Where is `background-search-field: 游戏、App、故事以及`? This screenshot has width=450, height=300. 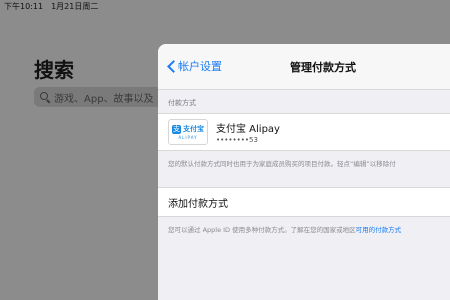
background-search-field: 游戏、App、故事以及 is located at coordinates (104, 97).